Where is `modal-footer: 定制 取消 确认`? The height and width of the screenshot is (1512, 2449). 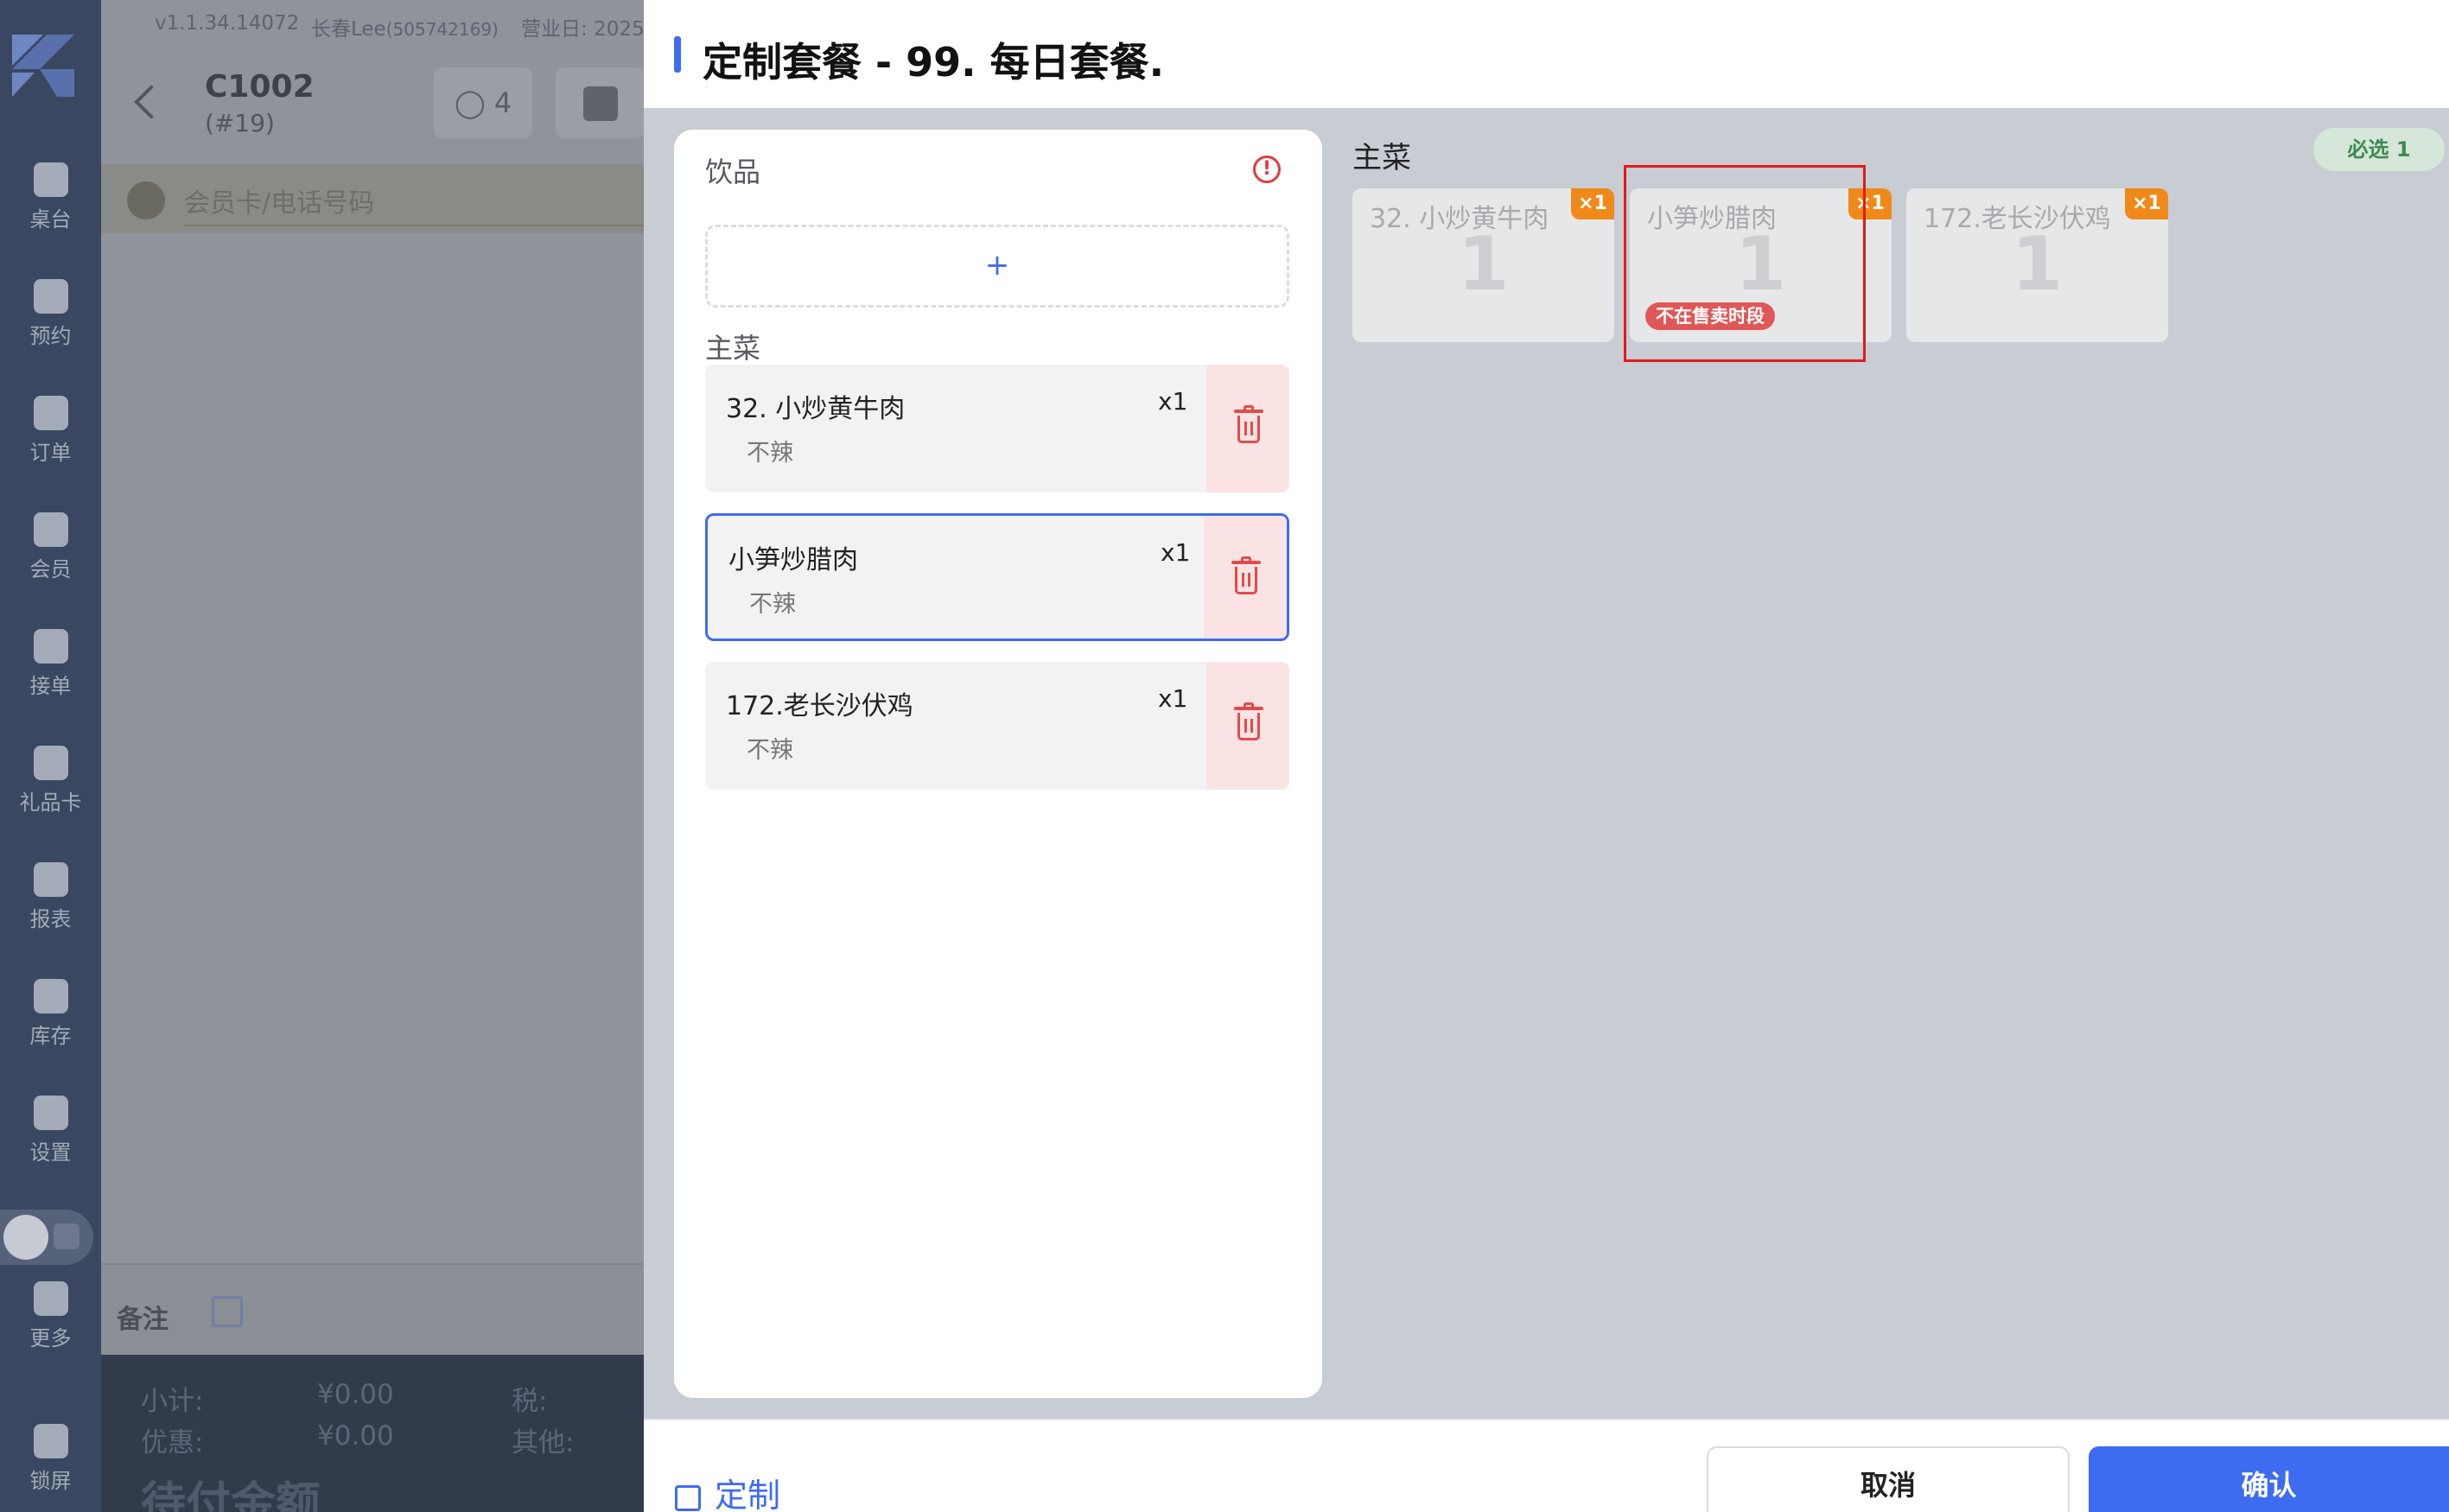 modal-footer: 定制 取消 确认 is located at coordinates (1546, 1465).